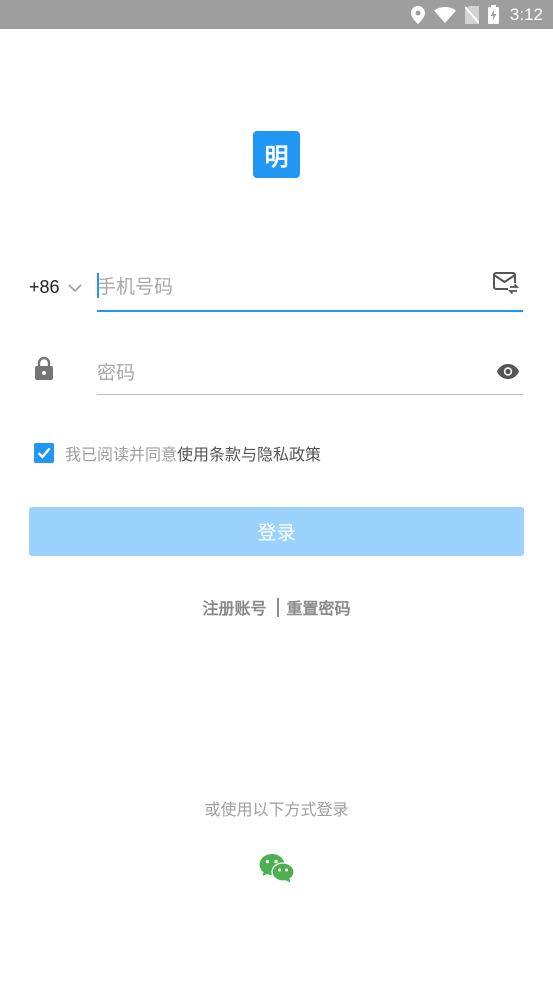 The width and height of the screenshot is (553, 983). What do you see at coordinates (44, 370) in the screenshot?
I see `lock-icon` at bounding box center [44, 370].